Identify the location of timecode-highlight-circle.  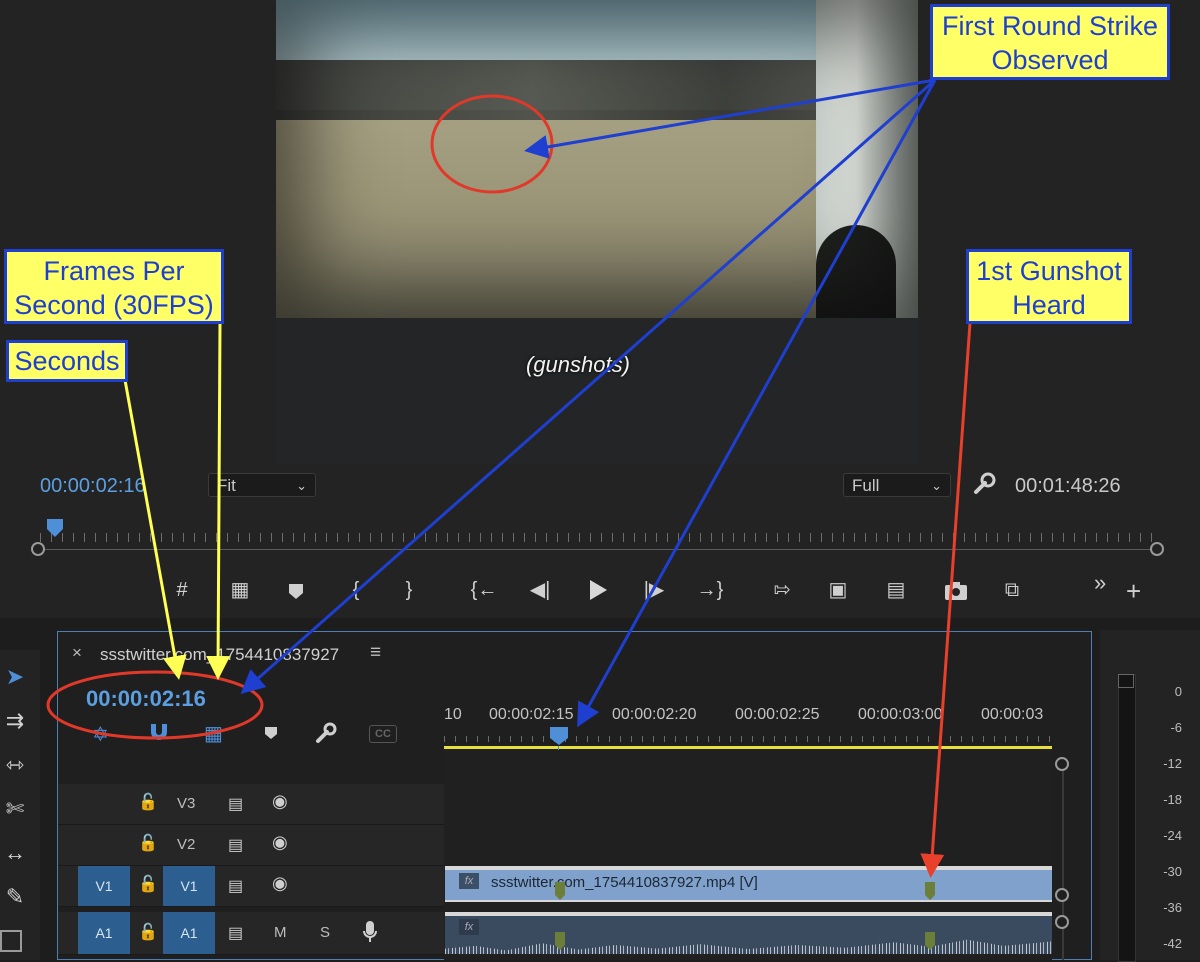
(155, 705).